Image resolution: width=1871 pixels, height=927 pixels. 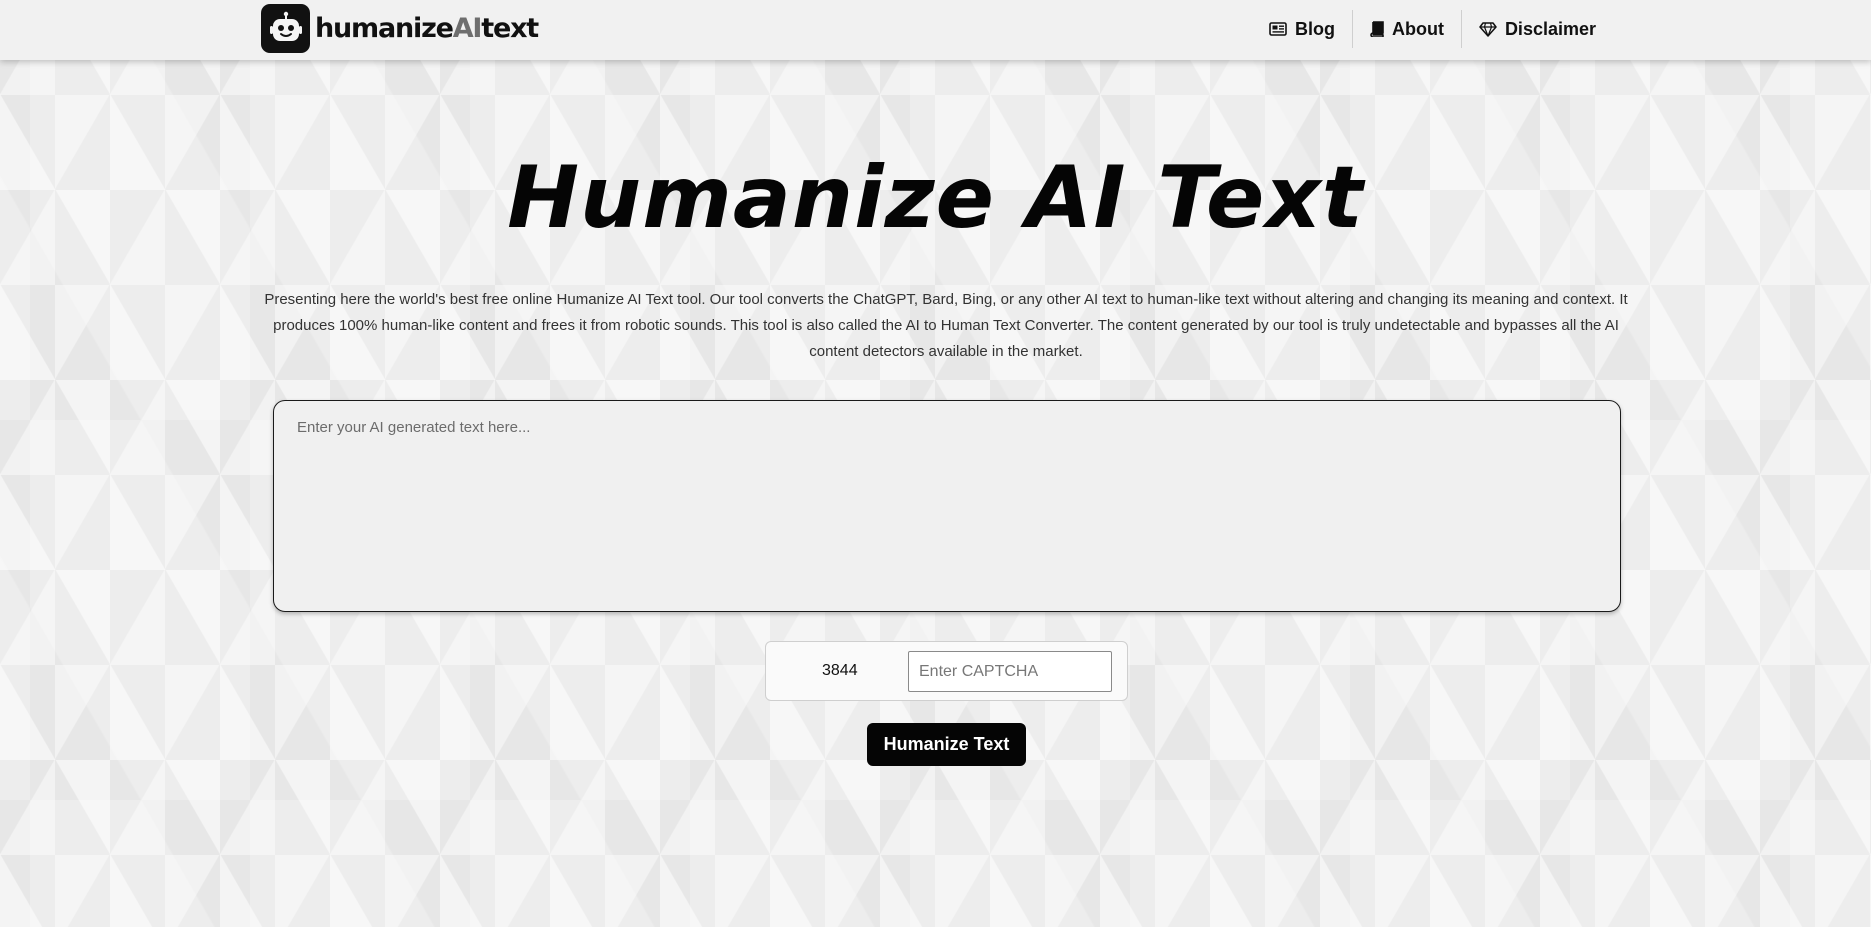 I want to click on nav-about: About, so click(x=1407, y=29).